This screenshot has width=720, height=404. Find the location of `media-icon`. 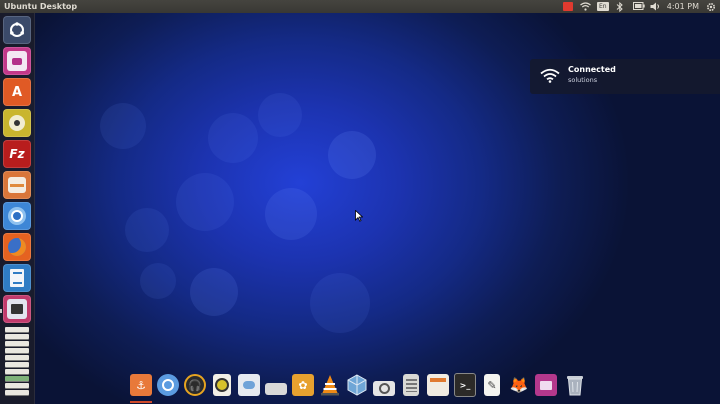

media-icon is located at coordinates (17, 309).